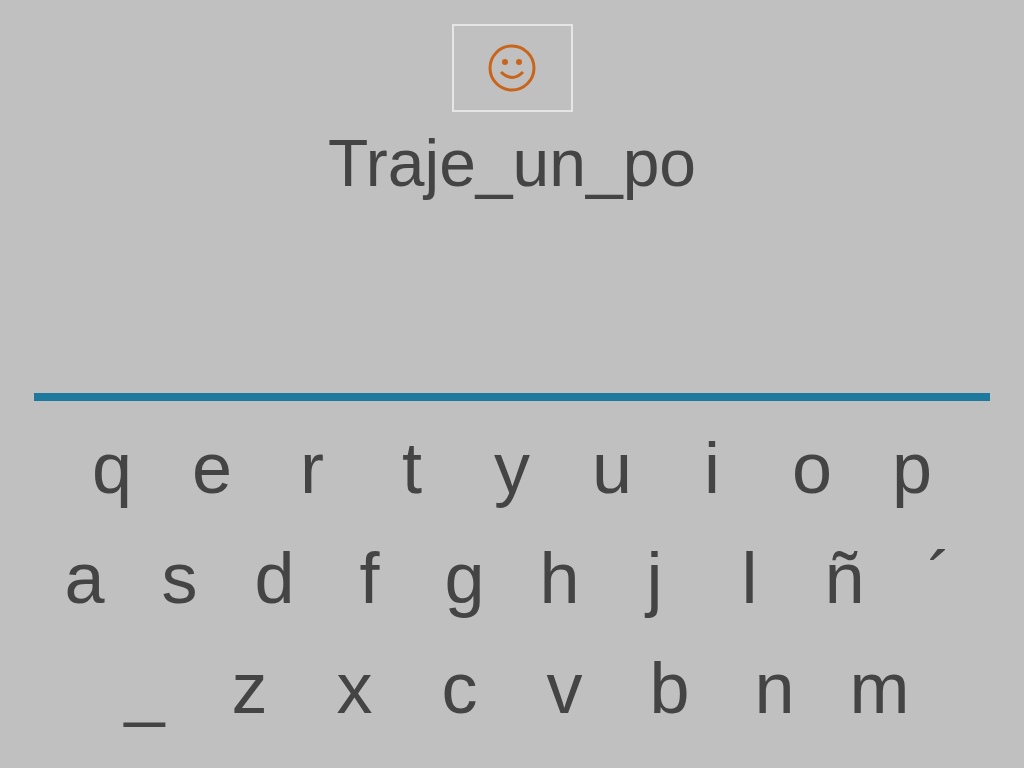  Describe the element at coordinates (84, 578) in the screenshot. I see `key: a` at that location.